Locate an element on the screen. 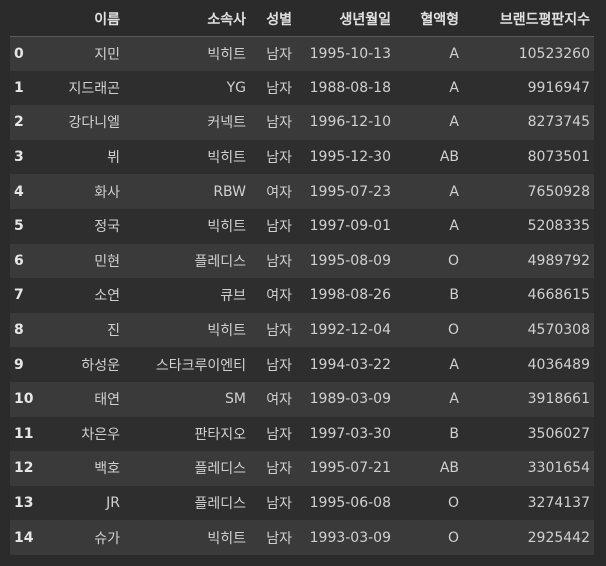 This screenshot has width=606, height=566. row-index: 5 is located at coordinates (19, 226).